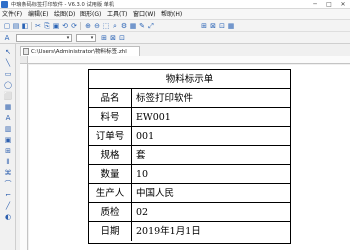  I want to click on search-icon: ⌕, so click(115, 26).